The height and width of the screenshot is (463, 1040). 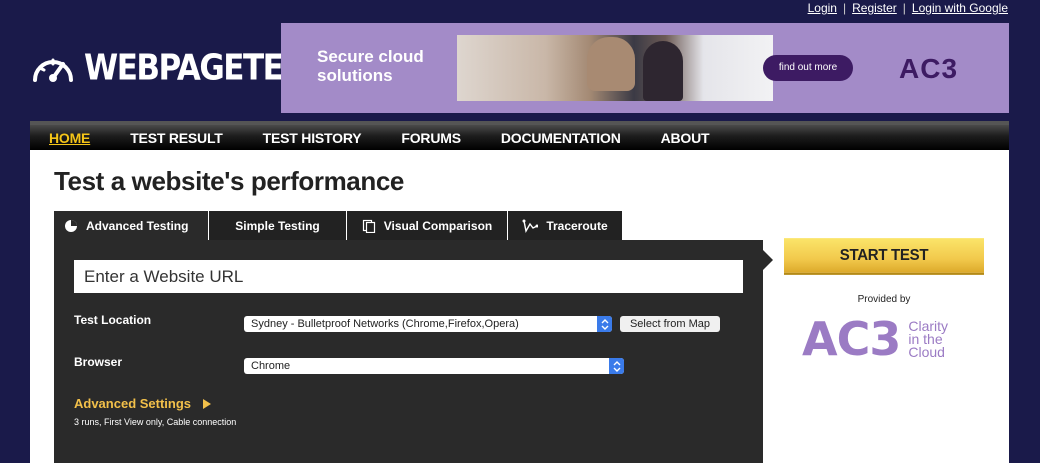 What do you see at coordinates (312, 138) in the screenshot?
I see `nav-item-test-history: TEST HISTORY` at bounding box center [312, 138].